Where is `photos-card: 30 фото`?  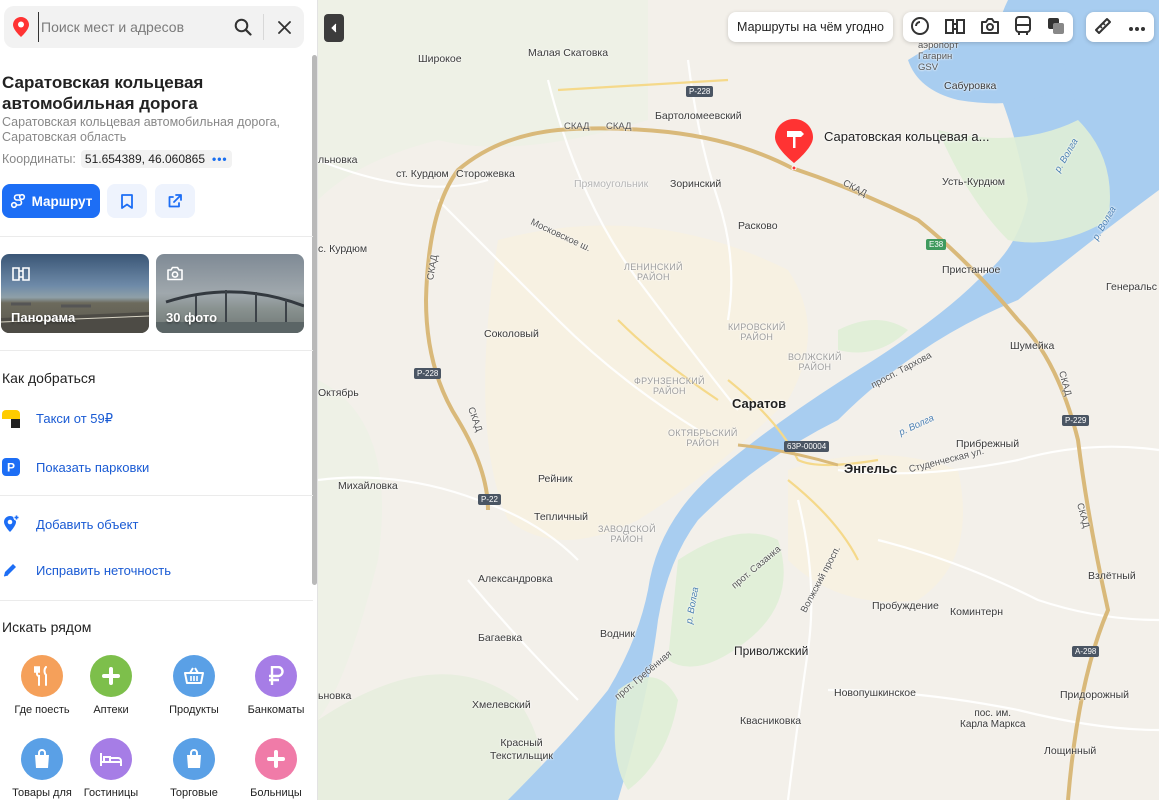 photos-card: 30 фото is located at coordinates (230, 293).